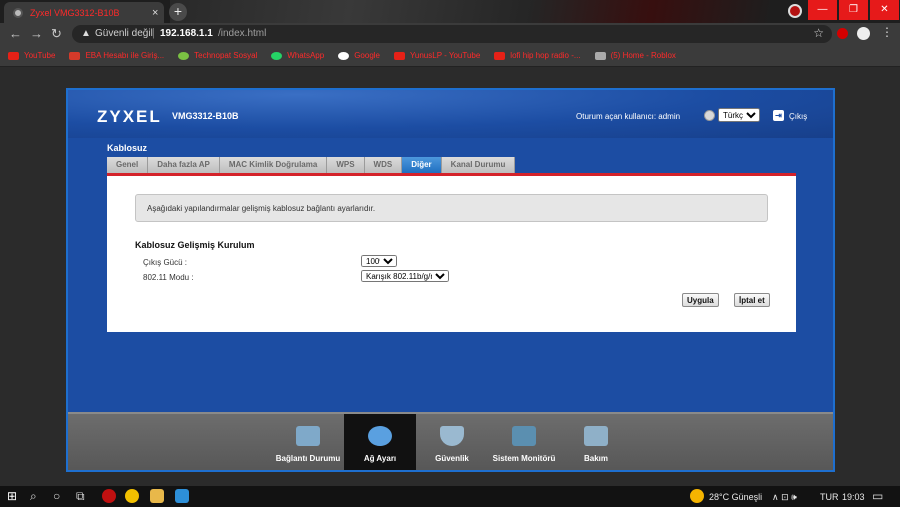  I want to click on weather-sun-icon, so click(697, 496).